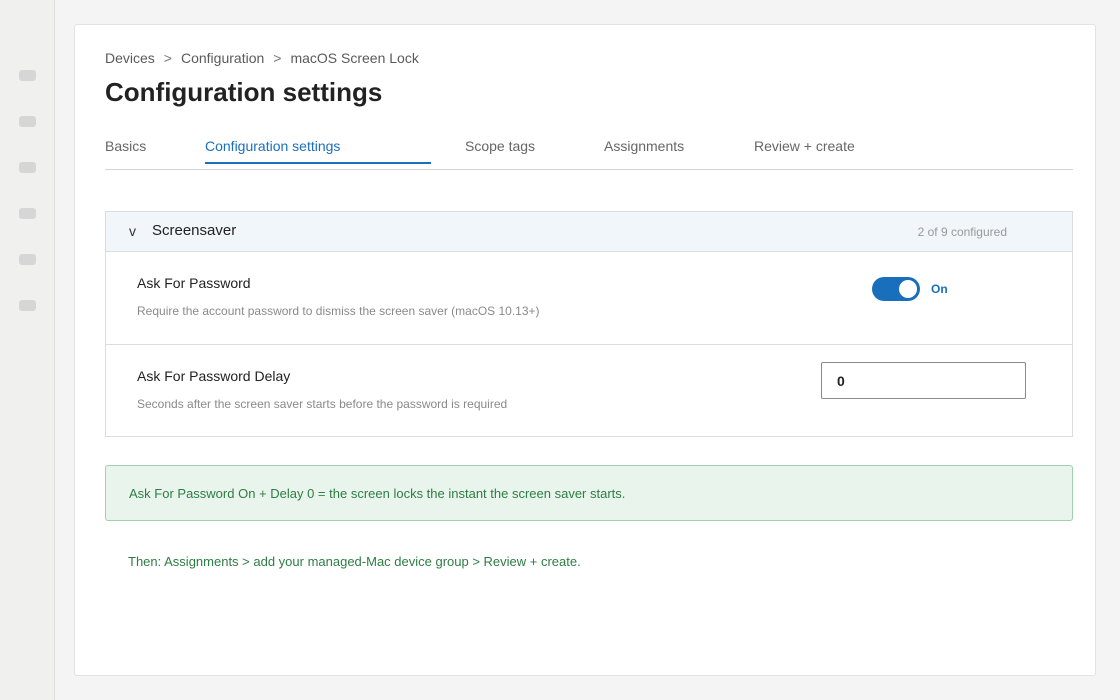 The image size is (1120, 700). What do you see at coordinates (500, 146) in the screenshot?
I see `tab-scope-tags: Scope tags` at bounding box center [500, 146].